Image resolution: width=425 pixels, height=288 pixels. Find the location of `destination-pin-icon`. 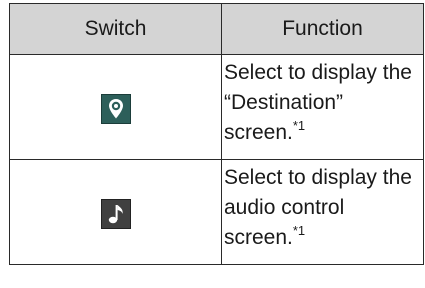

destination-pin-icon is located at coordinates (115, 108).